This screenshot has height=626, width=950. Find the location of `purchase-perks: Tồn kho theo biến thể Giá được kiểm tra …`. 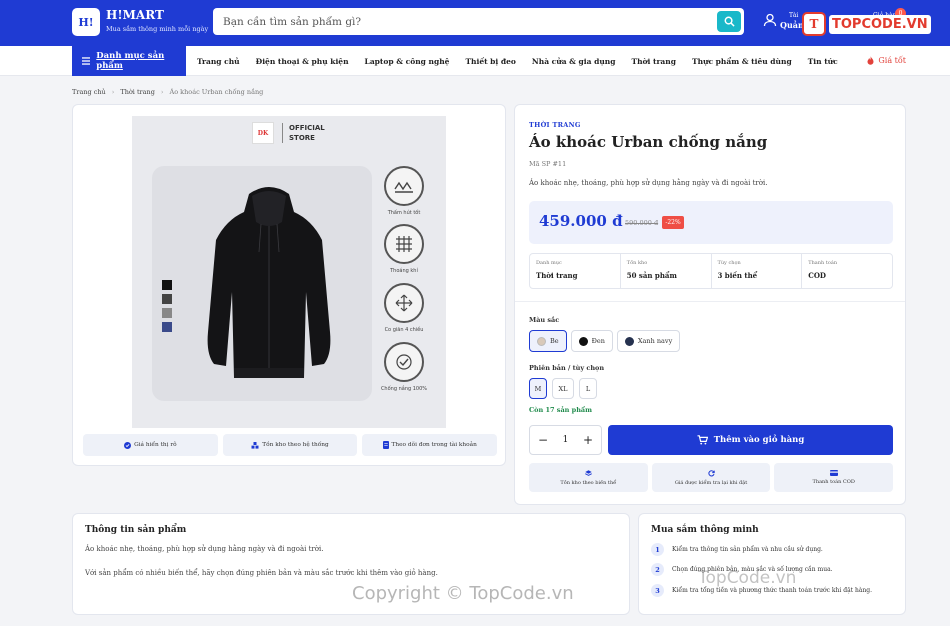

purchase-perks: Tồn kho theo biến thể Giá được kiểm tra … is located at coordinates (711, 477).